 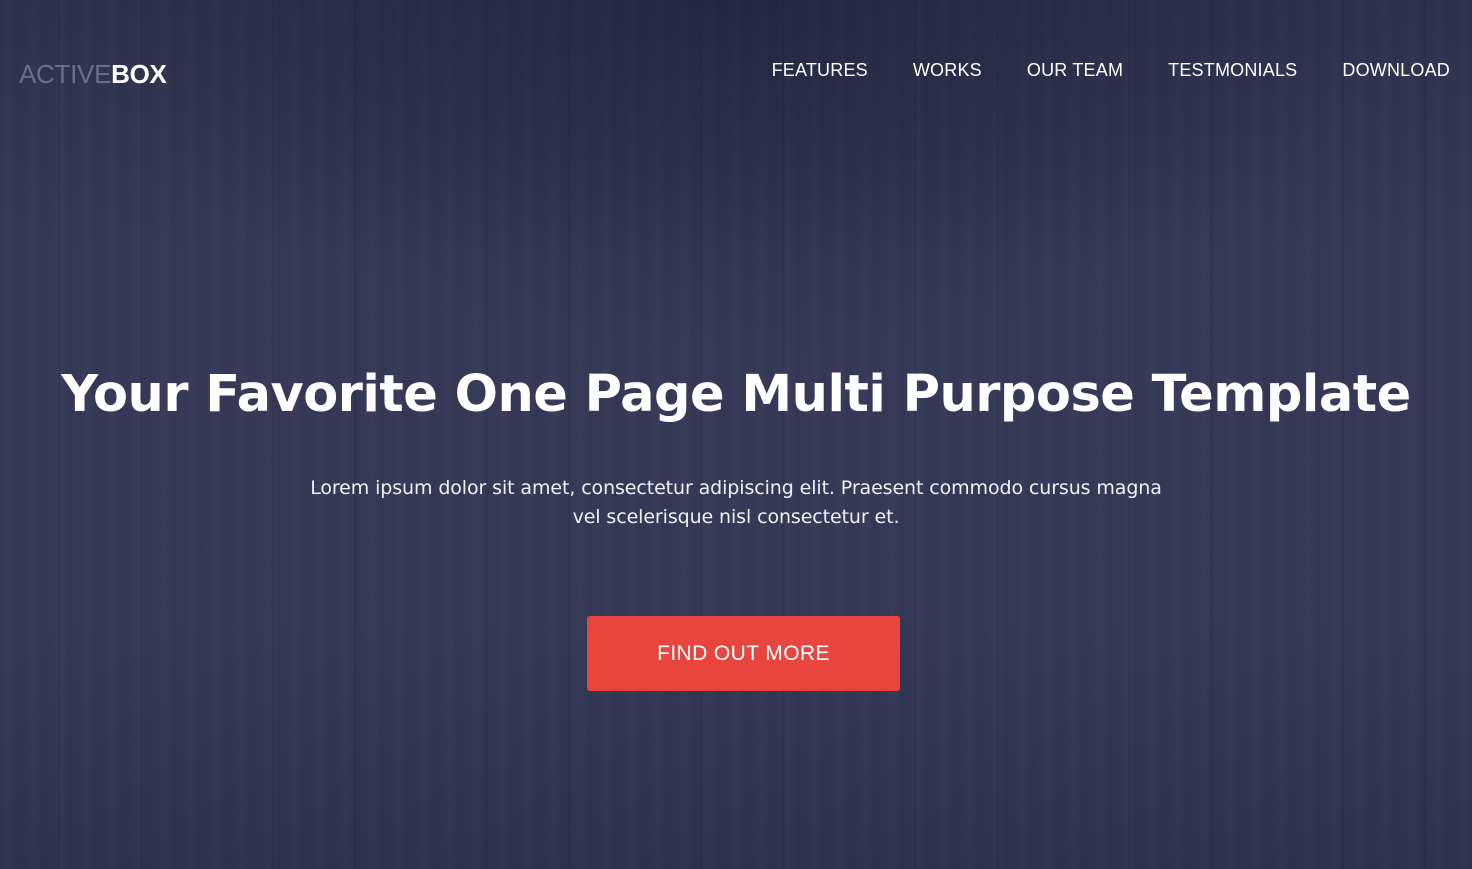 I want to click on nav-item-features: FEATURES, so click(x=820, y=70).